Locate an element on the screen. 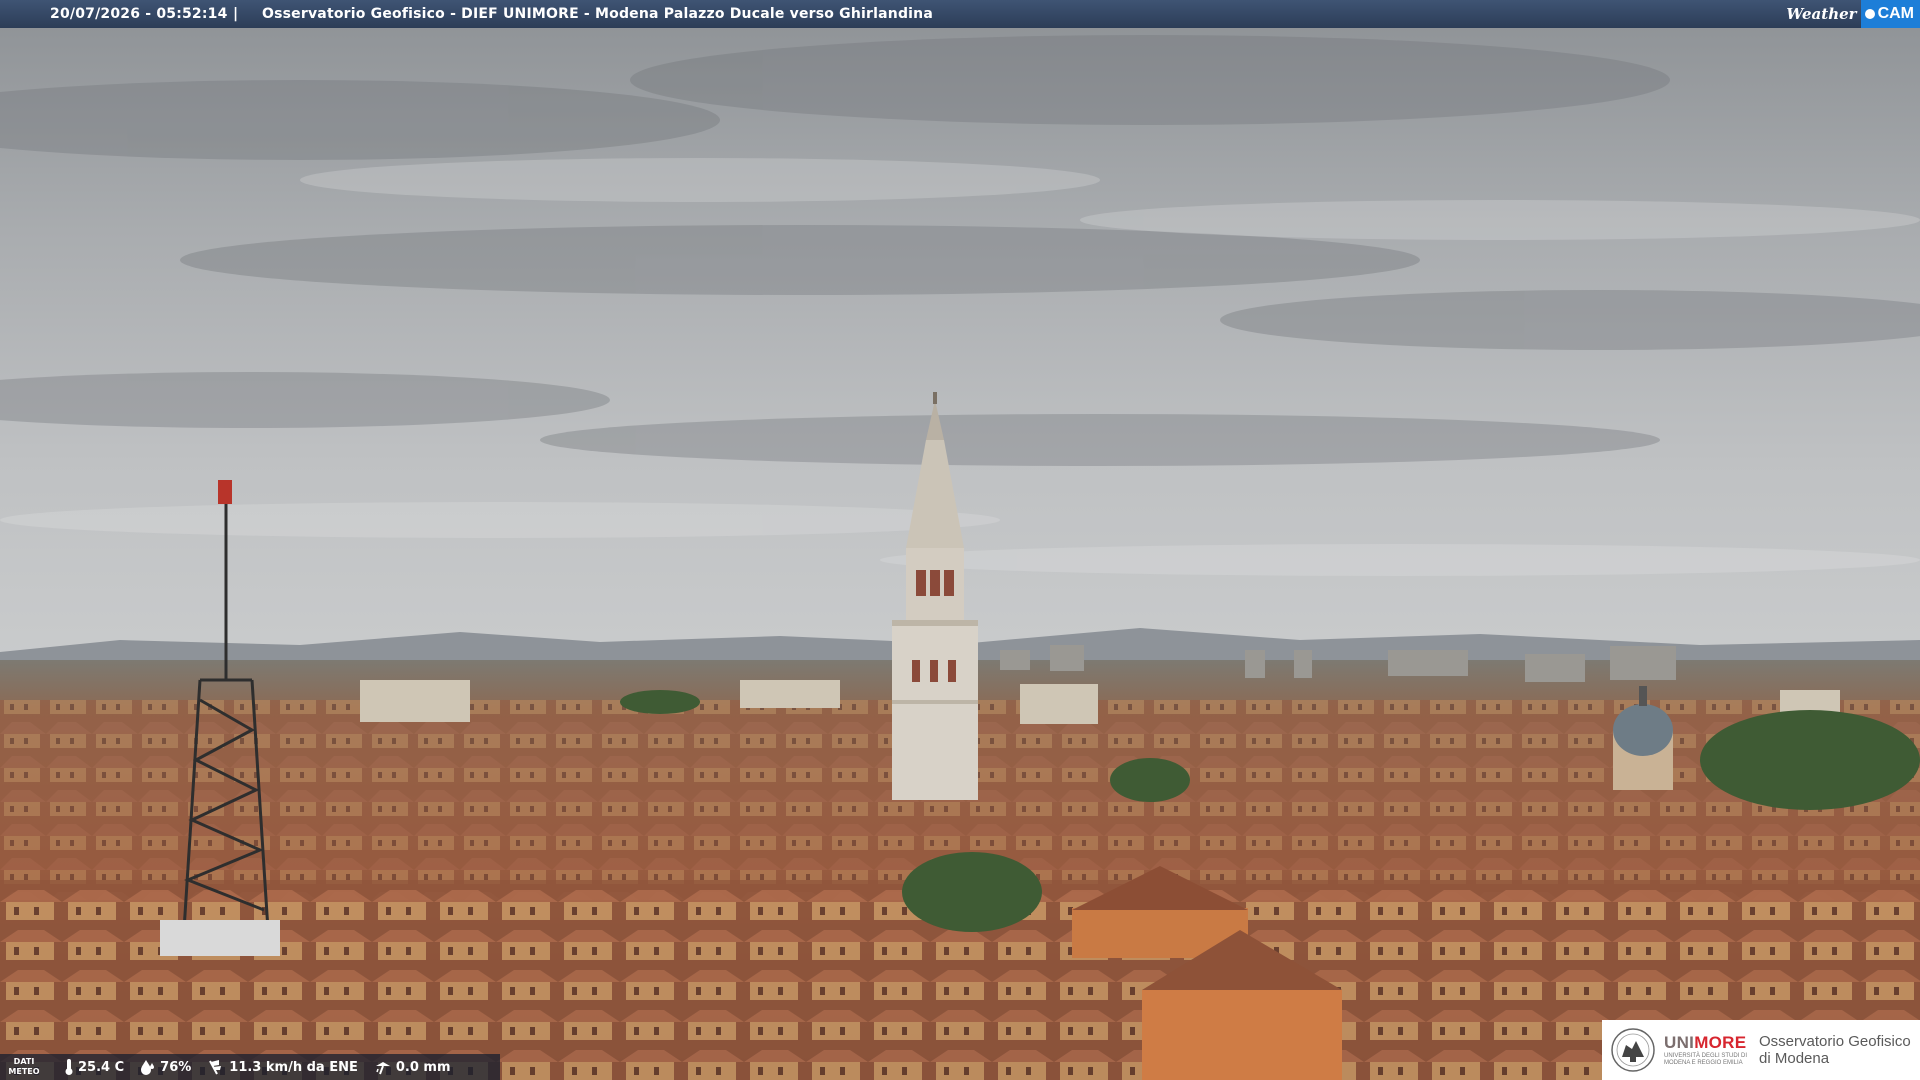 The height and width of the screenshot is (1080, 1920). weather-data-label: DATI METEO is located at coordinates (24, 1067).